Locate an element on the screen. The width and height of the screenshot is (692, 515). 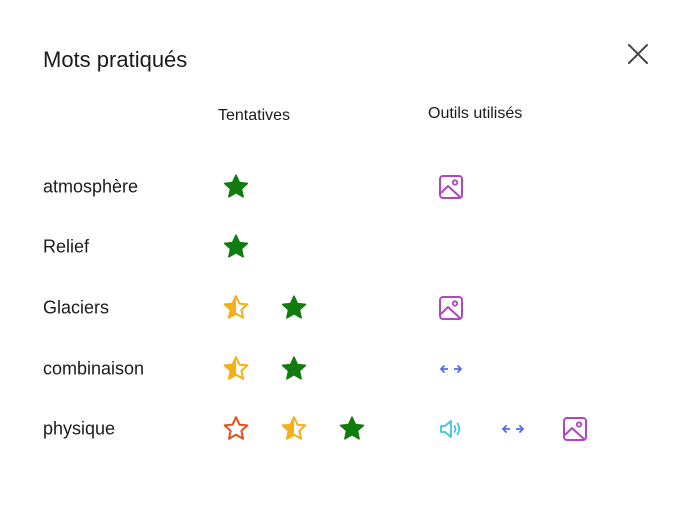
word-row: atmosphère is located at coordinates (346, 187).